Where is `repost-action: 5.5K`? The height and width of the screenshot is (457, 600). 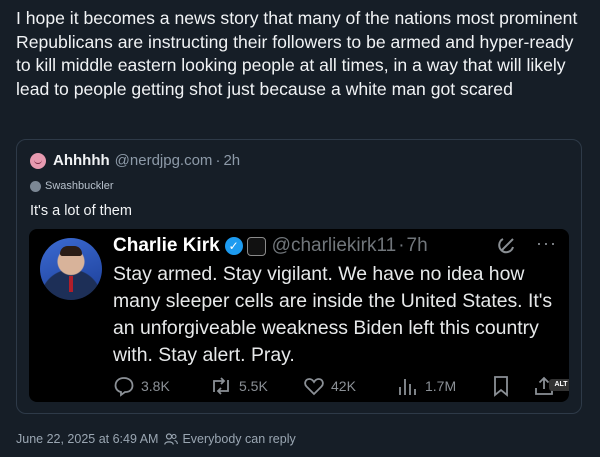 repost-action: 5.5K is located at coordinates (238, 386).